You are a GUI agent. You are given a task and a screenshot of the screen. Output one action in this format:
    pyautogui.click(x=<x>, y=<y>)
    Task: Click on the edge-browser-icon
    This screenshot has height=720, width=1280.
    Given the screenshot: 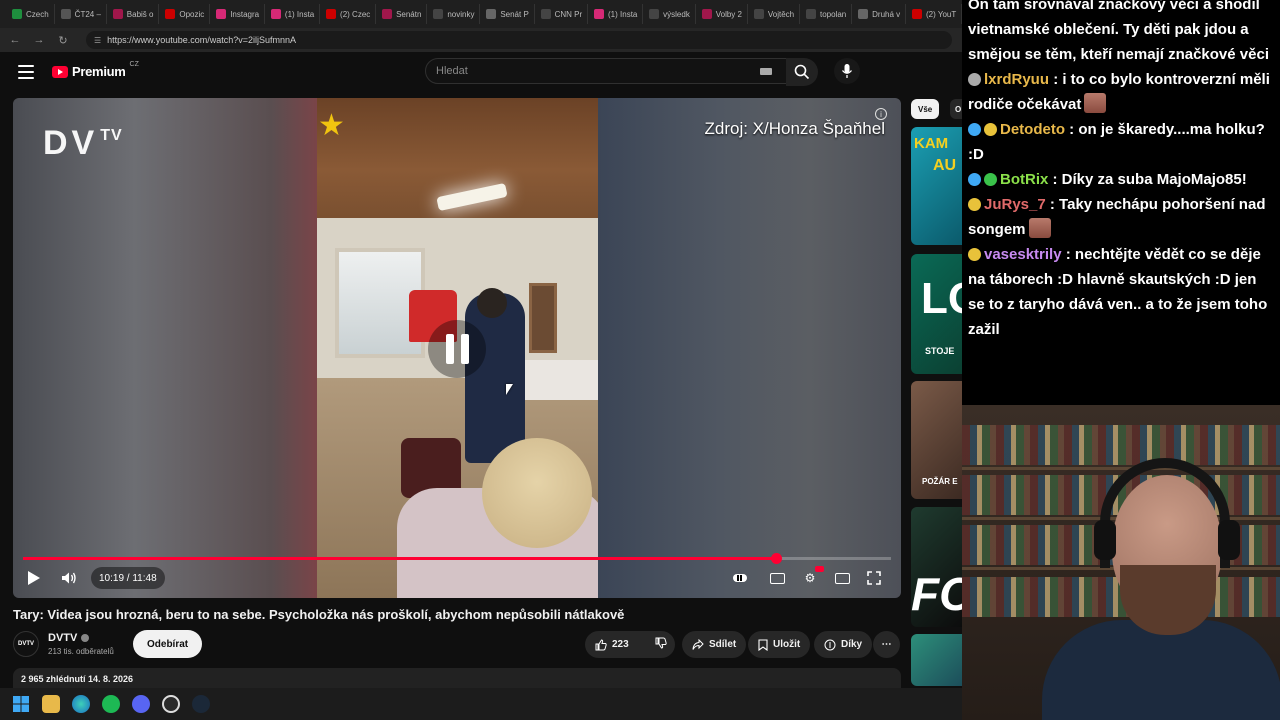 What is the action you would take?
    pyautogui.click(x=81, y=704)
    